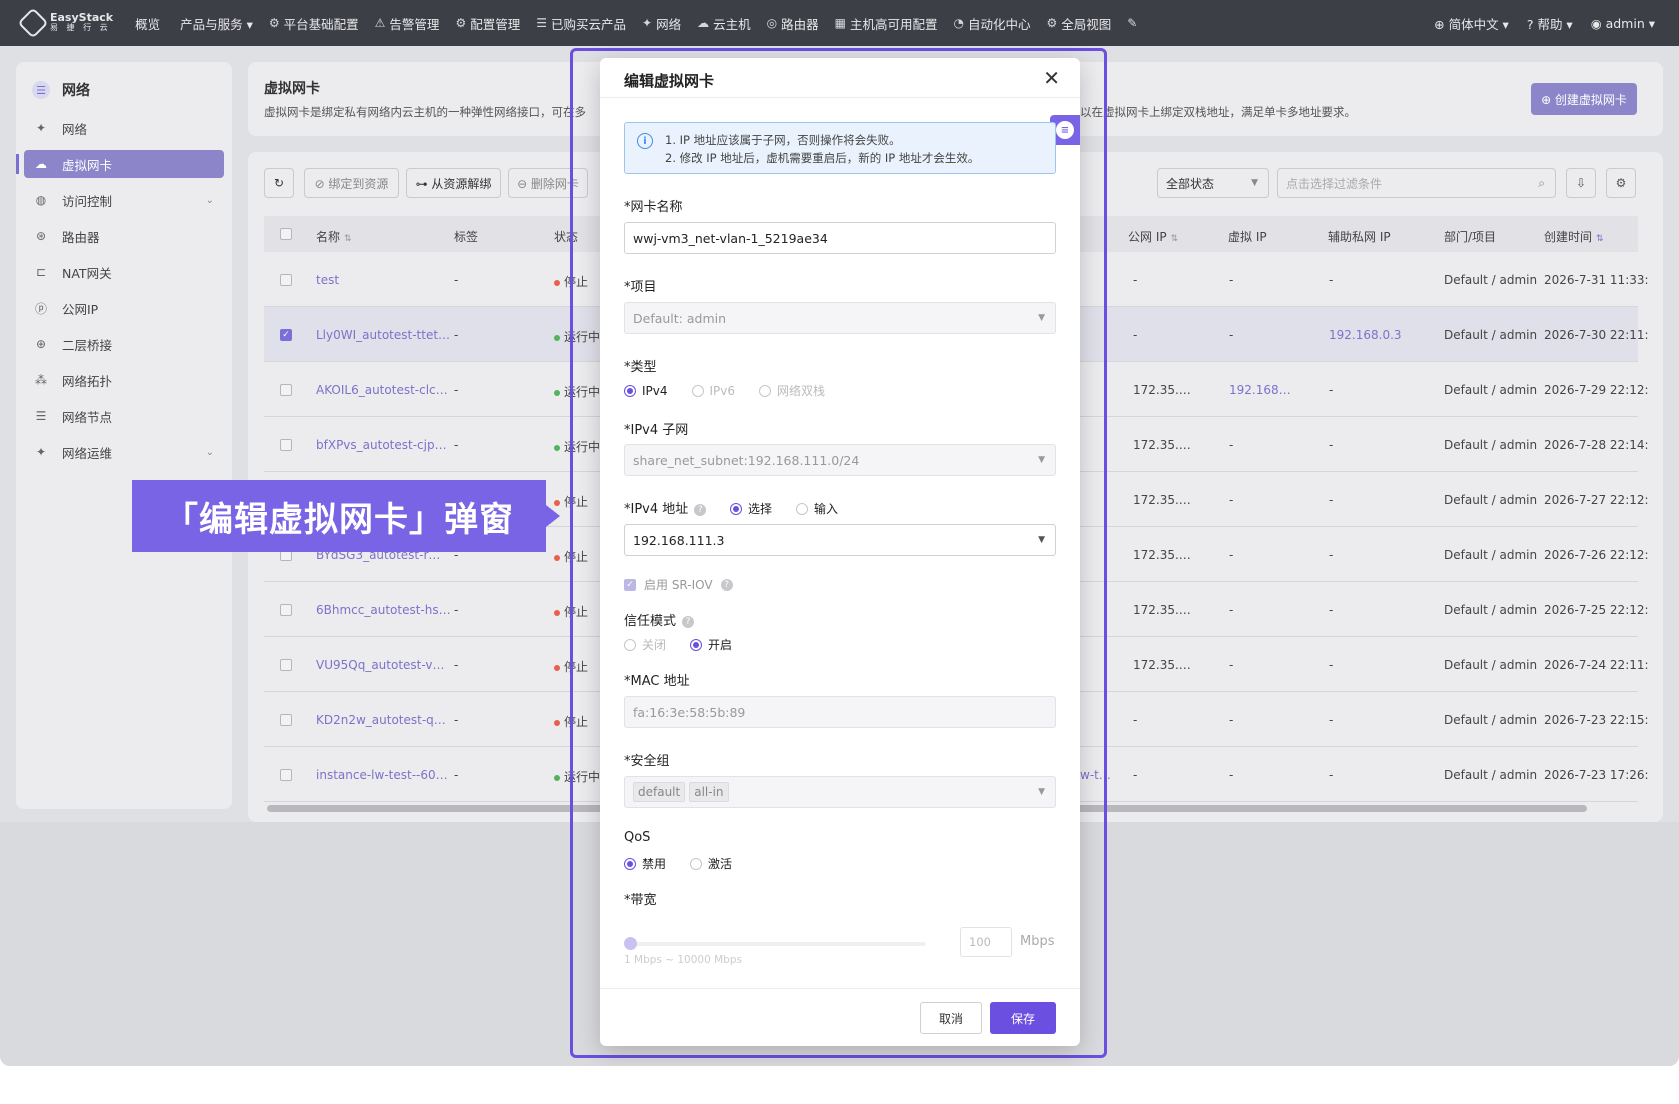 Image resolution: width=1679 pixels, height=1104 pixels. I want to click on col-created: 创建时间 ⇅, so click(1574, 236).